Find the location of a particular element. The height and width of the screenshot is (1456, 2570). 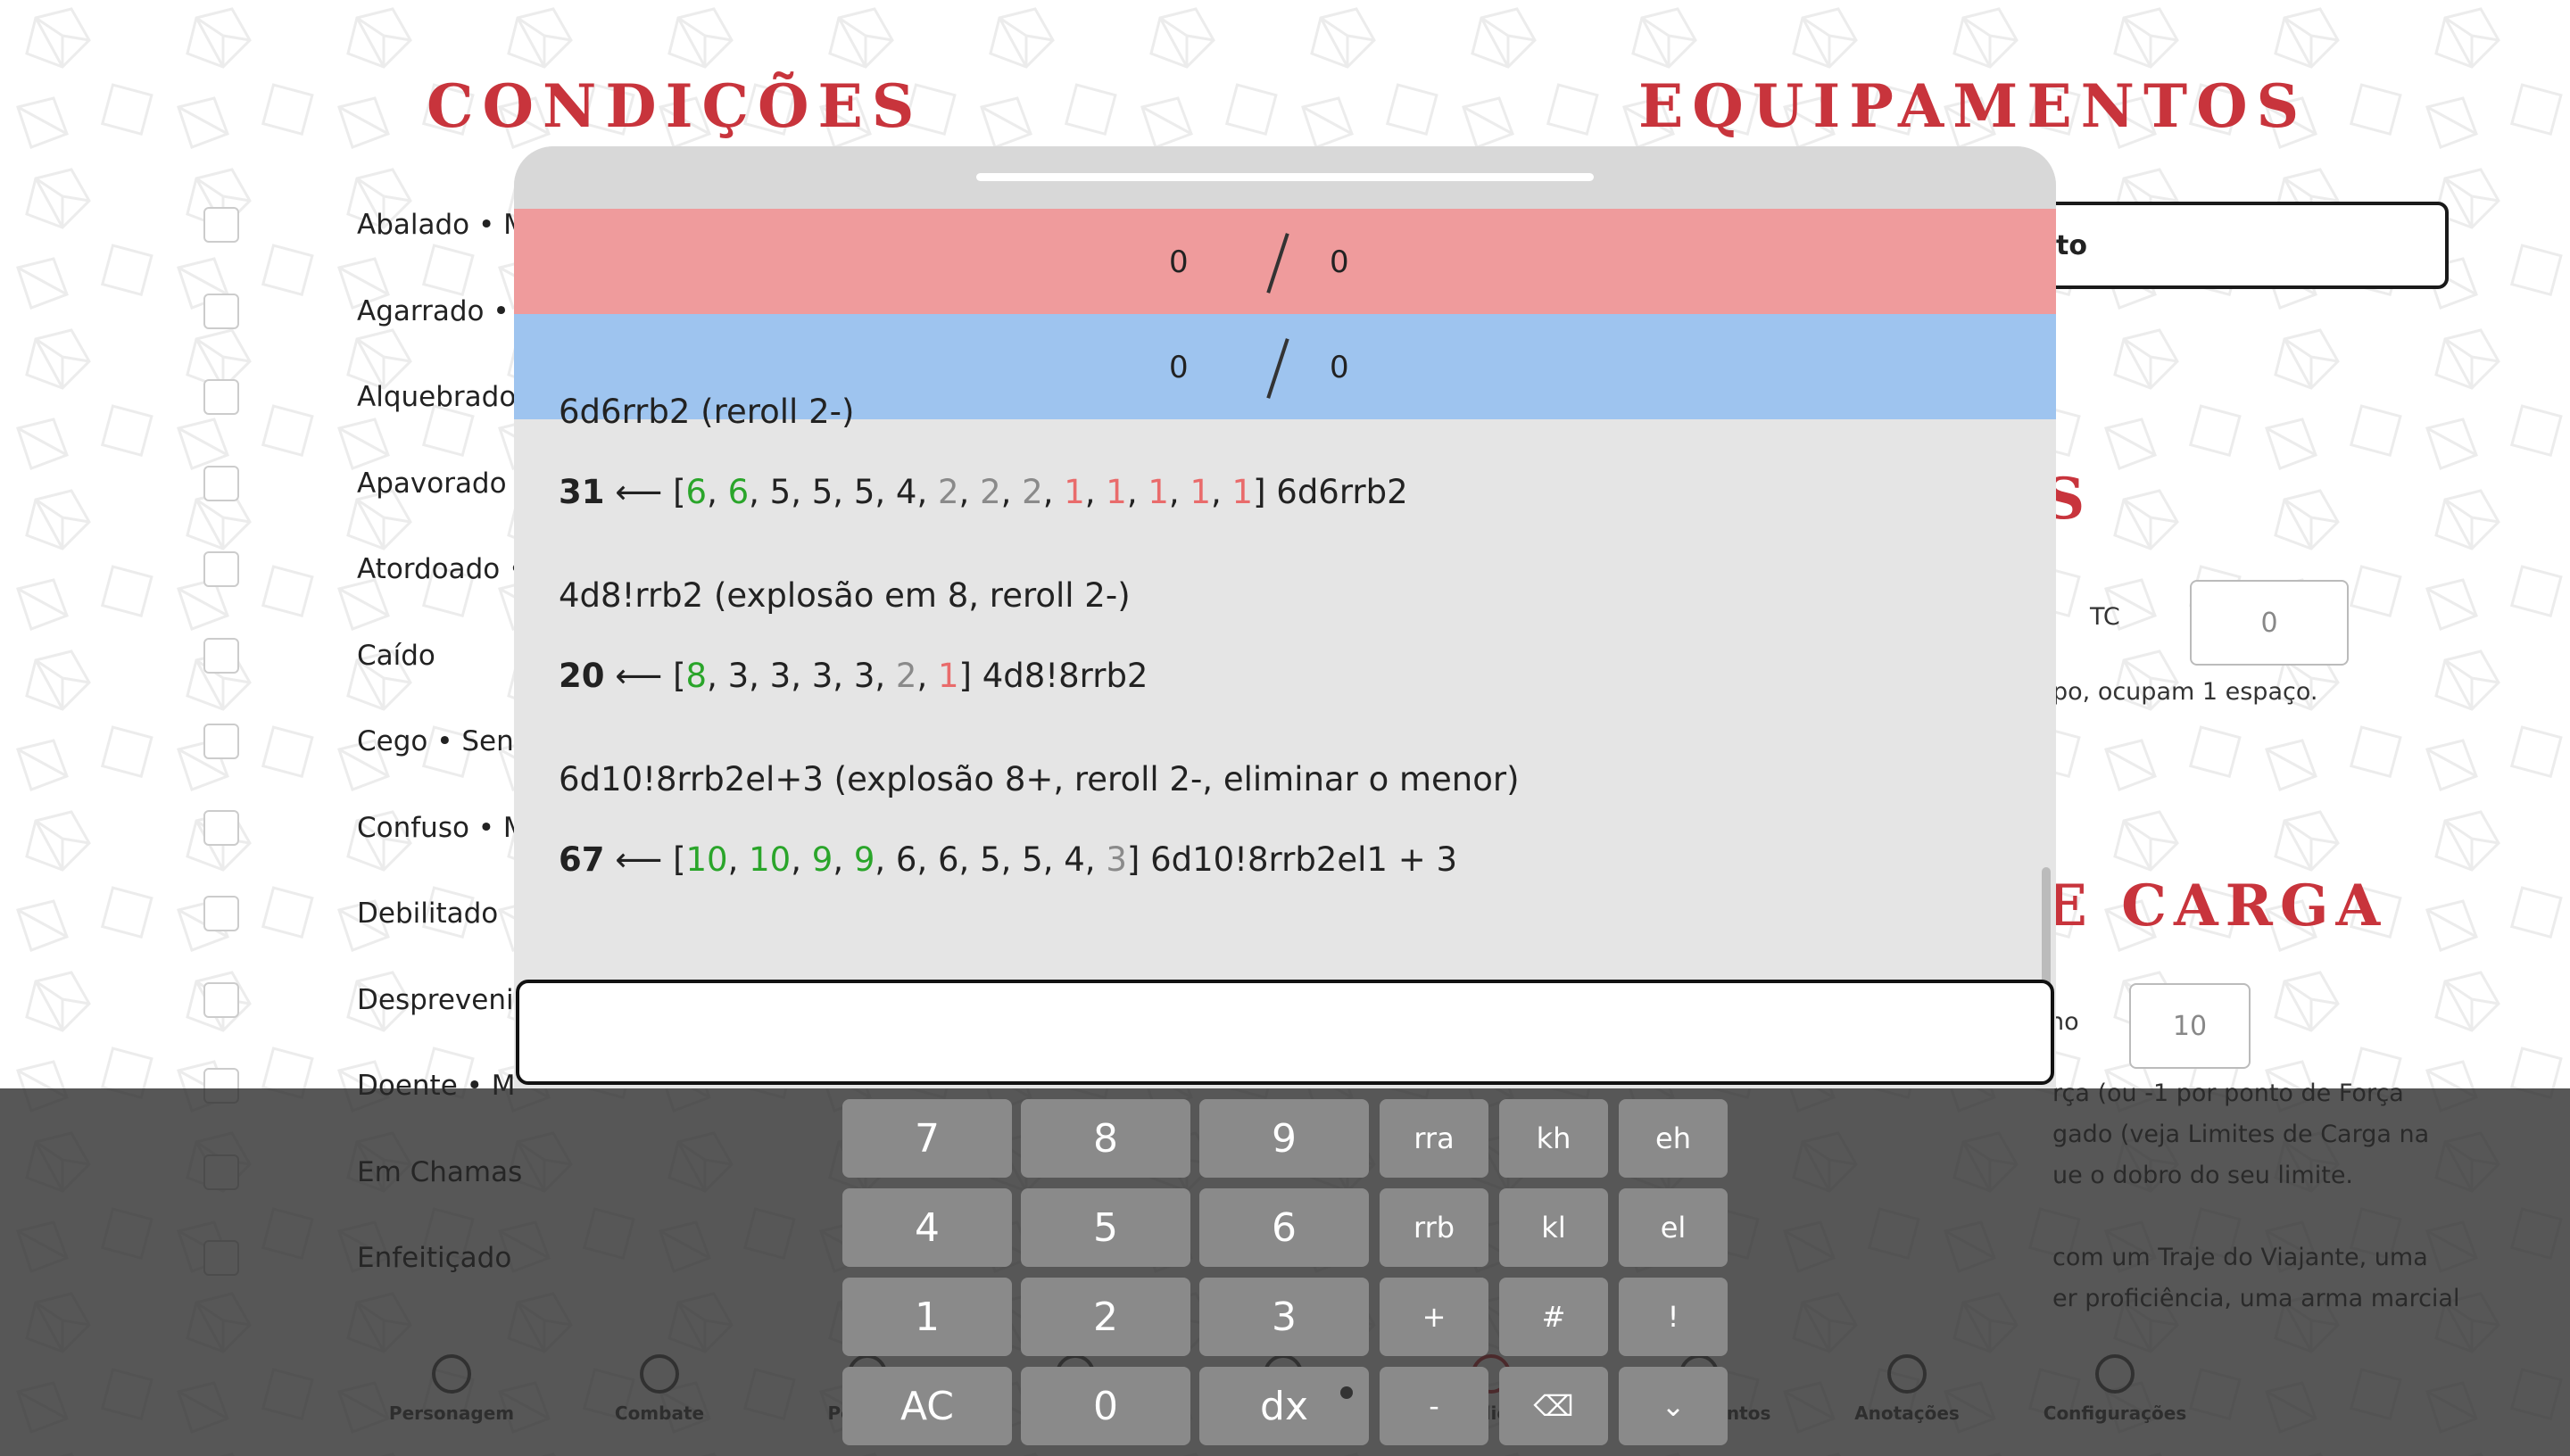

roll-result: 20 ⟵ [8, 3, 3, 3, 3, 2, 1] 4d8!8rrb2 is located at coordinates (854, 676).